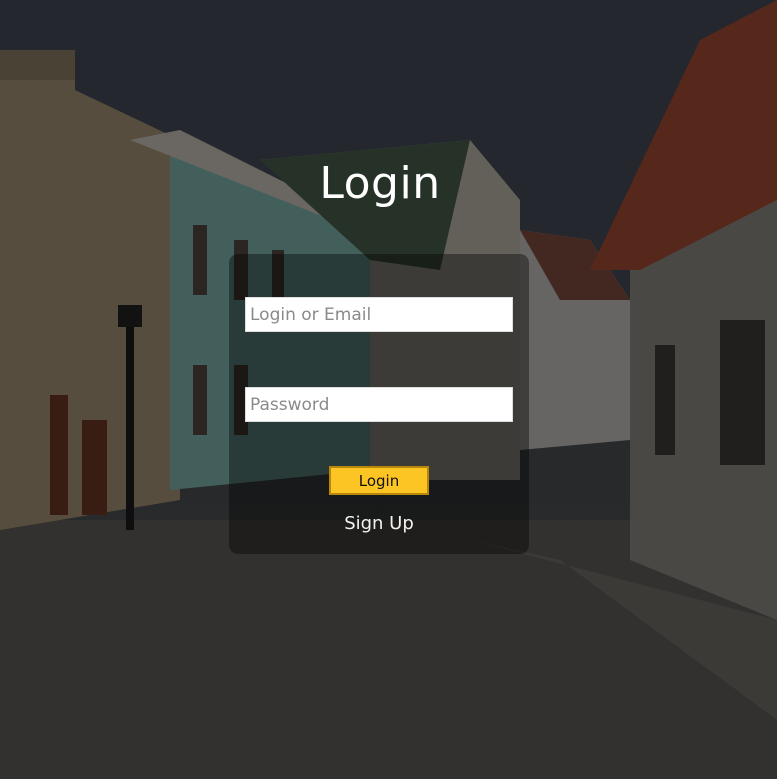 Image resolution: width=777 pixels, height=779 pixels. What do you see at coordinates (380, 183) in the screenshot?
I see `page-title: Login` at bounding box center [380, 183].